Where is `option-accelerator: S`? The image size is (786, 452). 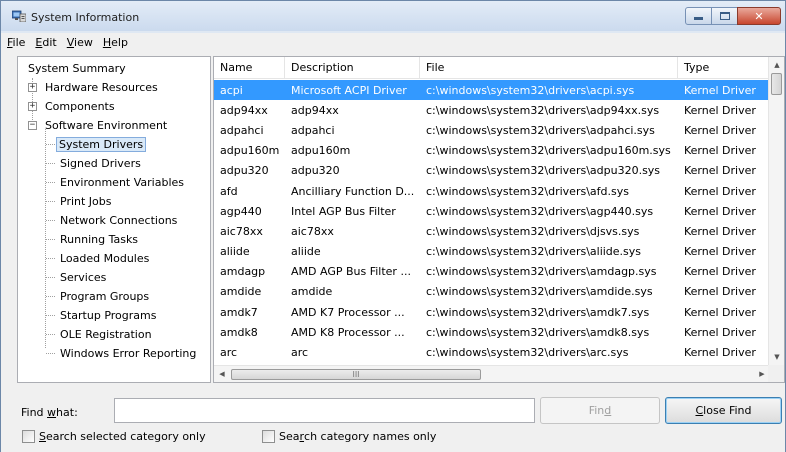
option-accelerator: S is located at coordinates (42, 436).